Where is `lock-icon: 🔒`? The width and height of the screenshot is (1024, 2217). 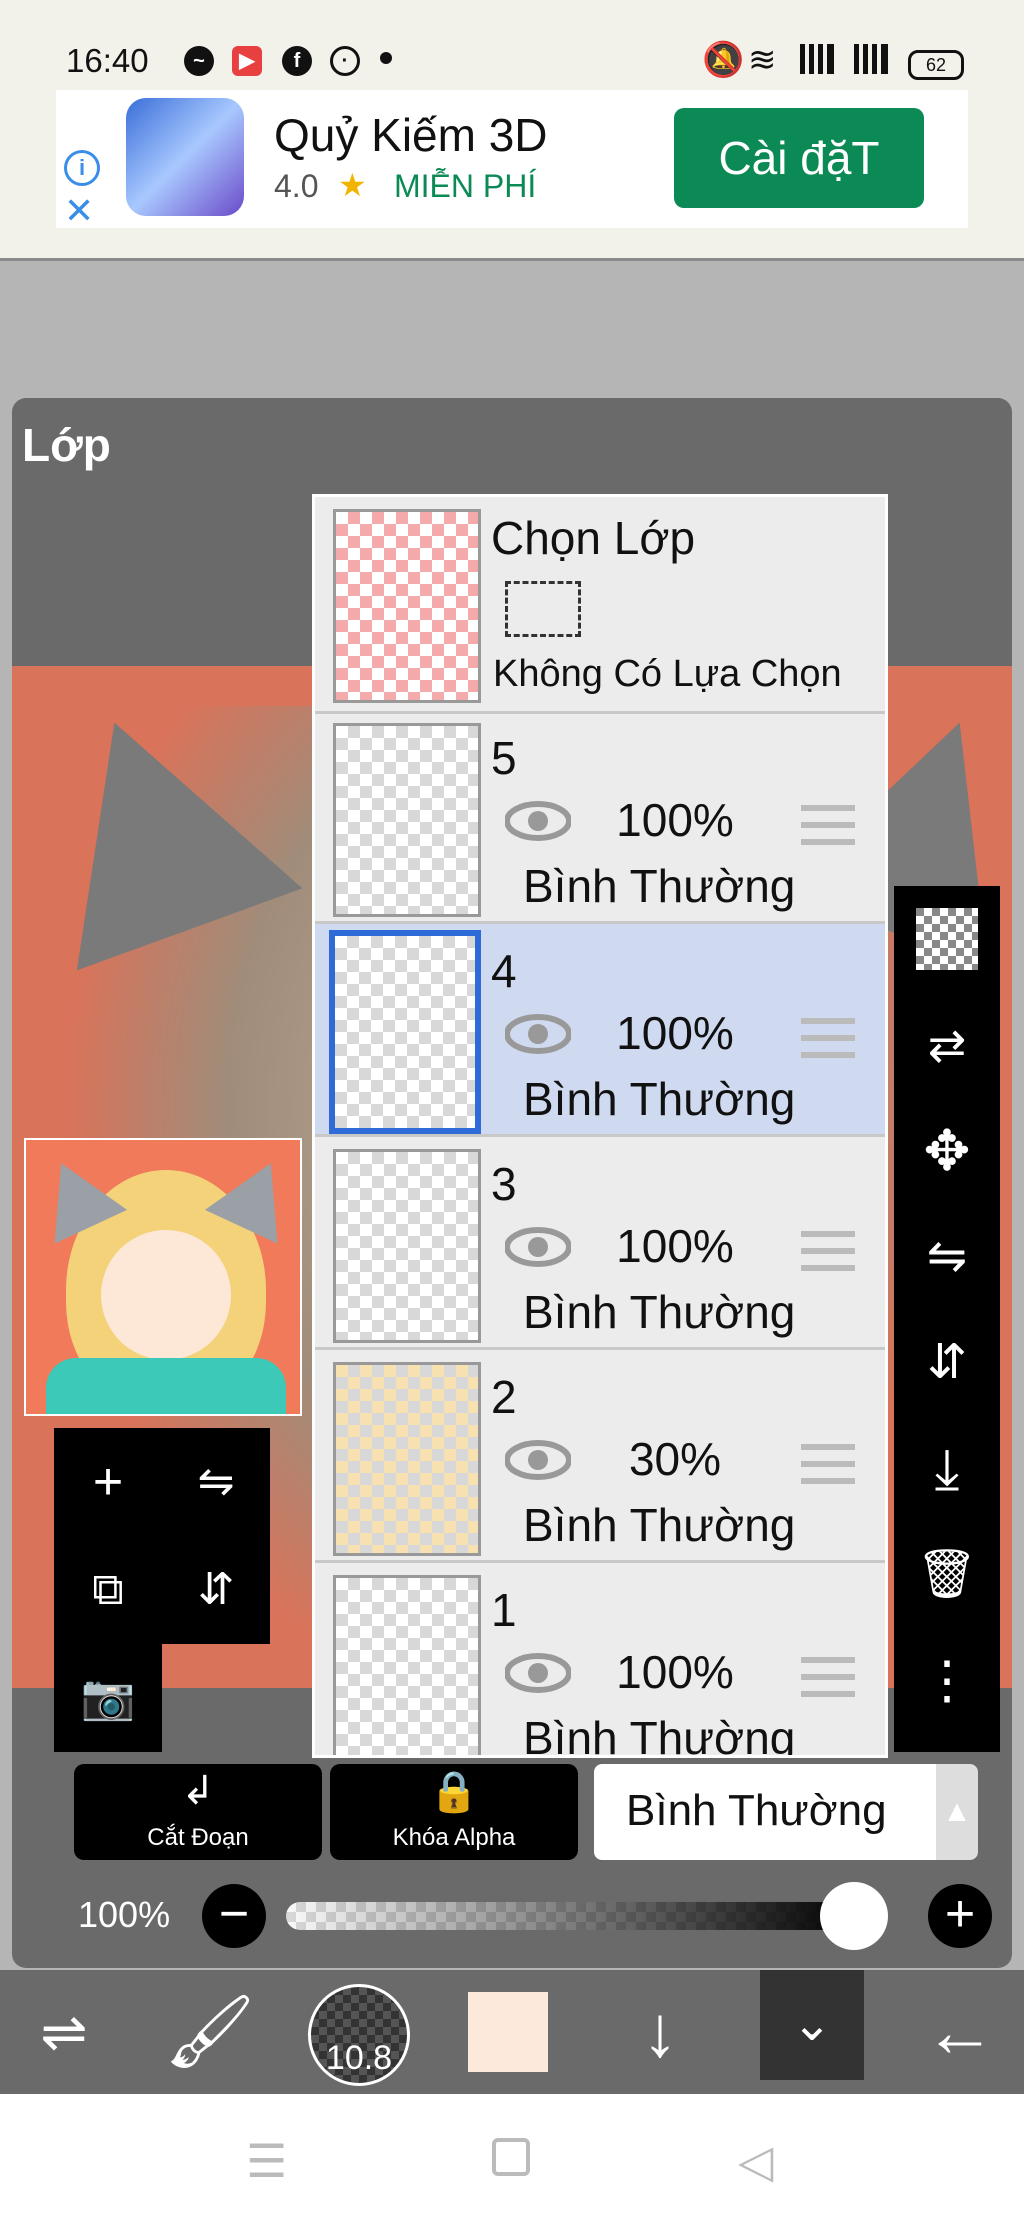 lock-icon: 🔒 is located at coordinates (454, 1792).